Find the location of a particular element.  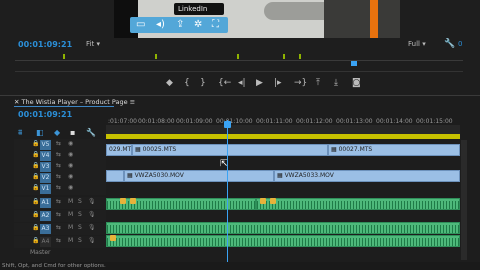

clip-v4-c: ▦ 00027.MTS is located at coordinates (394, 150).